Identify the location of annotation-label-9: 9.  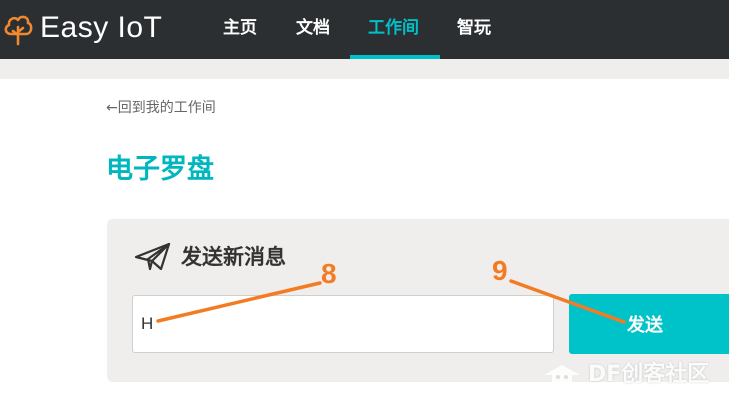
(500, 270).